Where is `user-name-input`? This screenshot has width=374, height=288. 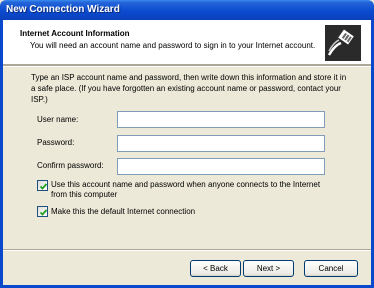
user-name-input is located at coordinates (221, 119).